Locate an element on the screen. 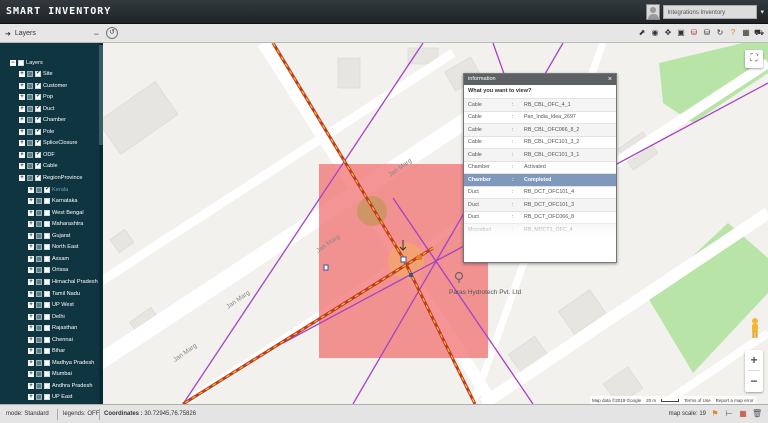 This screenshot has width=768, height=423. flag-icon: ⚑ is located at coordinates (715, 414).